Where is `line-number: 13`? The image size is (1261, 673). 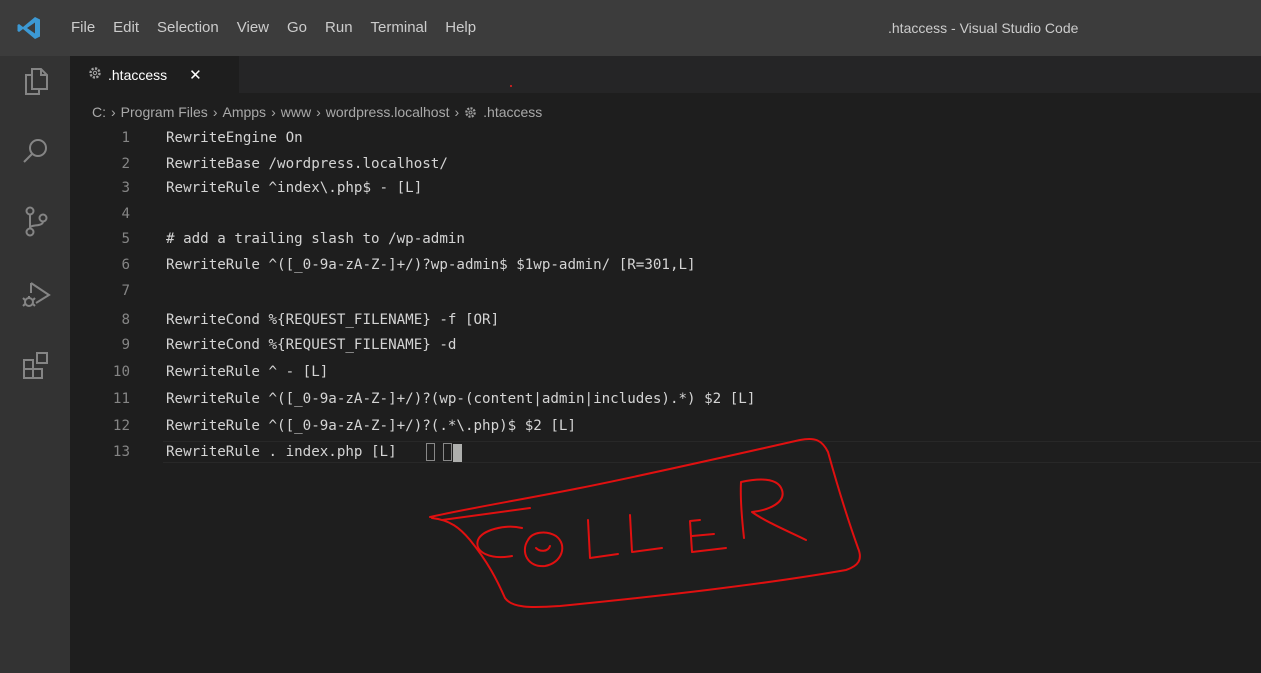 line-number: 13 is located at coordinates (121, 452).